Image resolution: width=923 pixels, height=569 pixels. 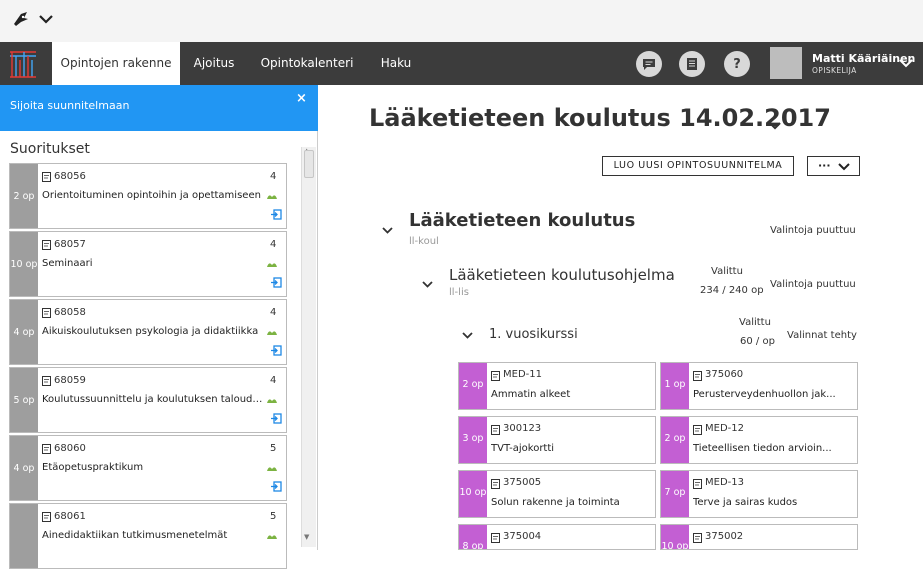 What do you see at coordinates (24, 196) in the screenshot?
I see `credits-label: 2 op` at bounding box center [24, 196].